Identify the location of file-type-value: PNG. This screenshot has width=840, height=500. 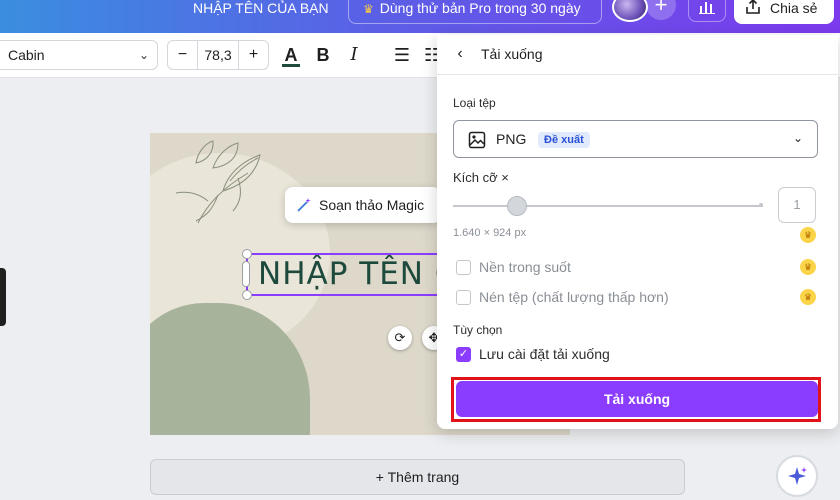
(511, 139).